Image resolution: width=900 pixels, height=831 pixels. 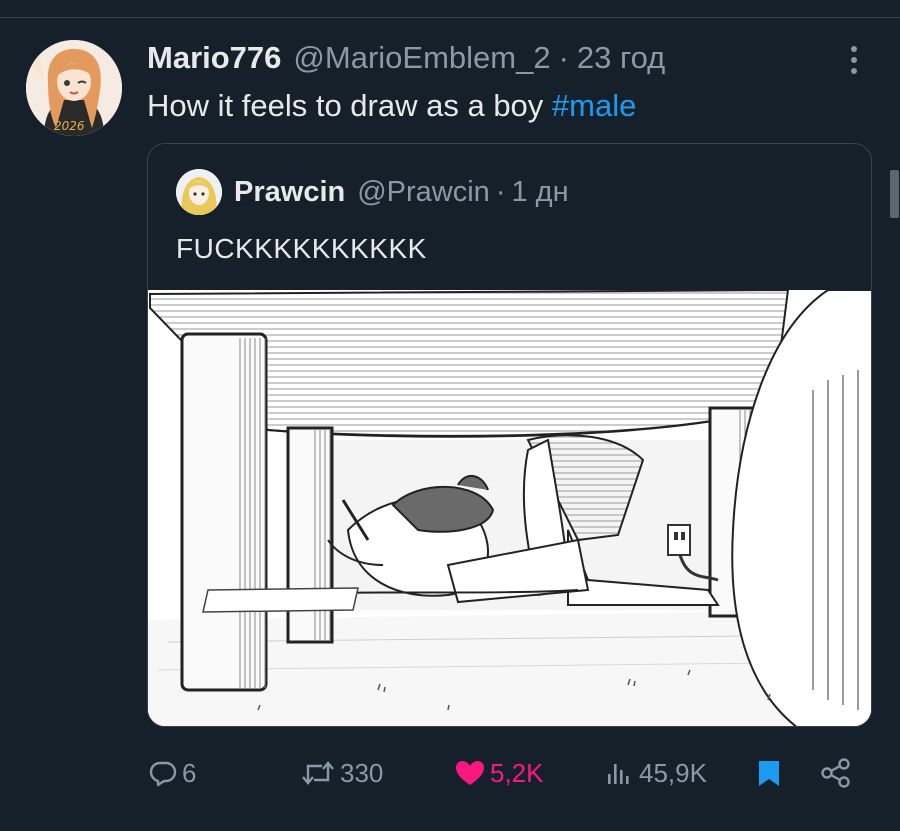 I want to click on views-count: 45,9K, so click(x=673, y=772).